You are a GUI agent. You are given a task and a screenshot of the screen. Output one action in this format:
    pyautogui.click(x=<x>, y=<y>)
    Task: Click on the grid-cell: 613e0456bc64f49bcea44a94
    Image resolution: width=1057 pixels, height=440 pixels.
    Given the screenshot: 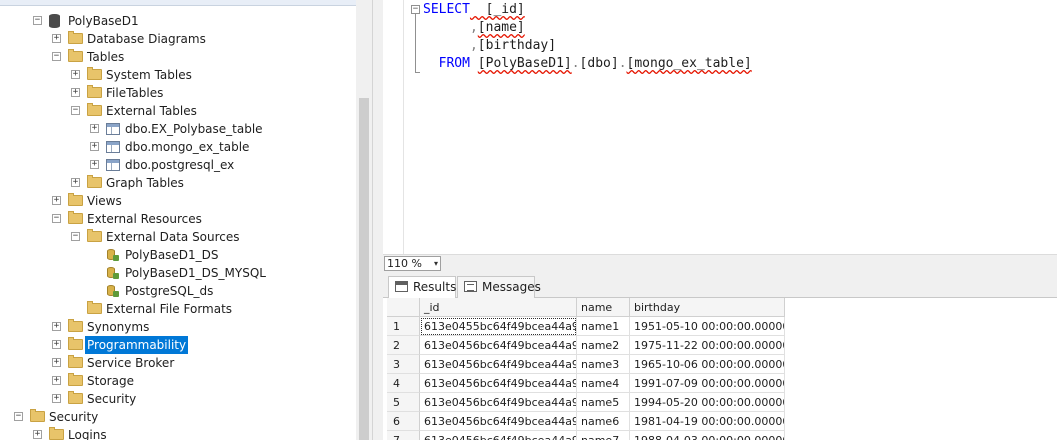 What is the action you would take?
    pyautogui.click(x=498, y=364)
    